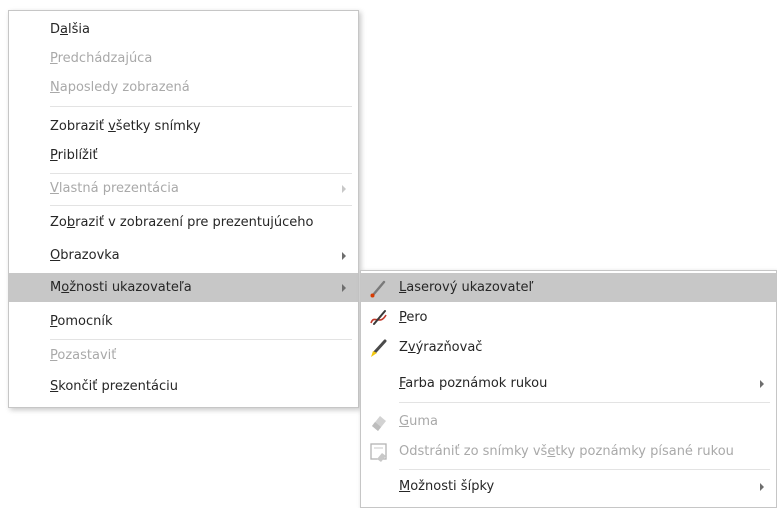 This screenshot has height=508, width=777. What do you see at coordinates (183, 29) in the screenshot?
I see `menu-item-next: Dalšia` at bounding box center [183, 29].